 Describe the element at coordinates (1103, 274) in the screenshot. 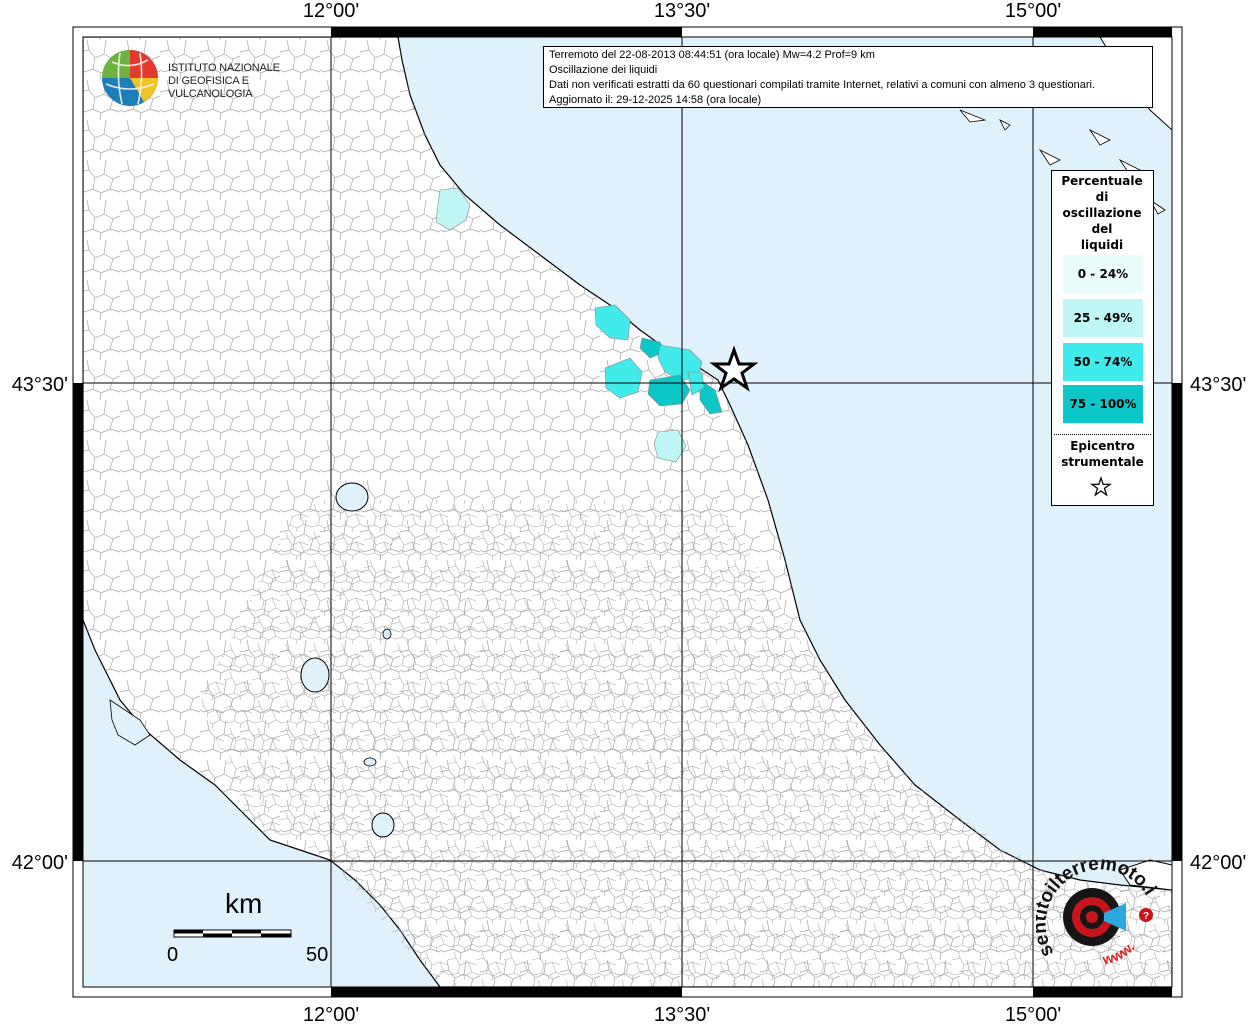

I see `legend-item-0-24: 0 - 24%` at that location.